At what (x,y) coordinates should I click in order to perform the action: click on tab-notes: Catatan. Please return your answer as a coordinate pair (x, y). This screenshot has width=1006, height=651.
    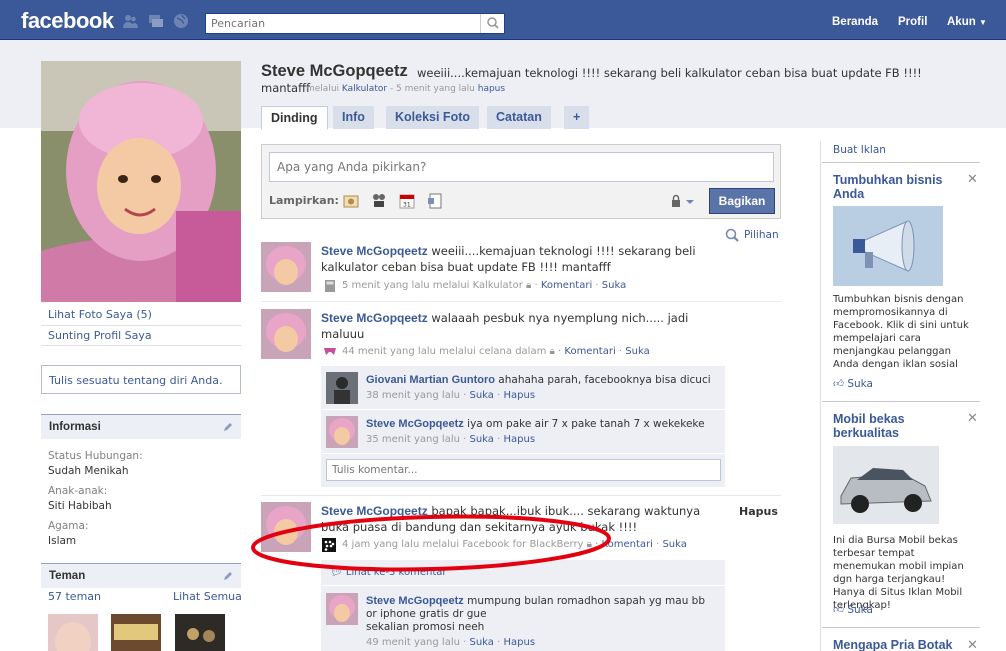
    Looking at the image, I should click on (519, 117).